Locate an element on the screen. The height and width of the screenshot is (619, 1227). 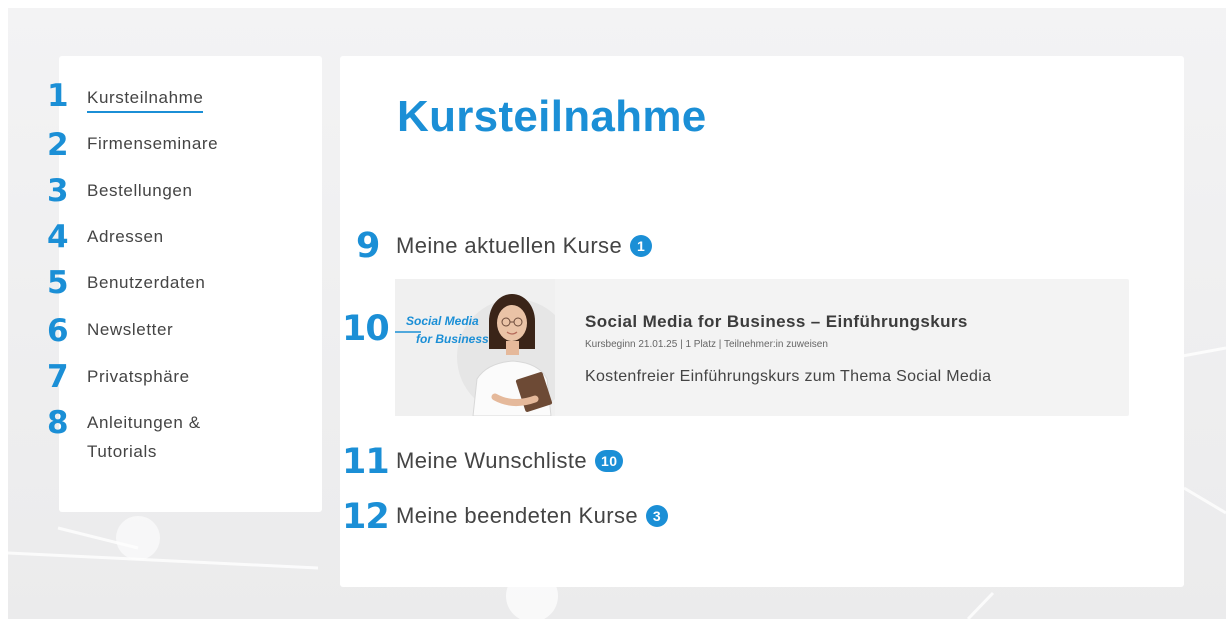
section-finished-courses-title: Meine beendeten Kurse 3 is located at coordinates (532, 516).